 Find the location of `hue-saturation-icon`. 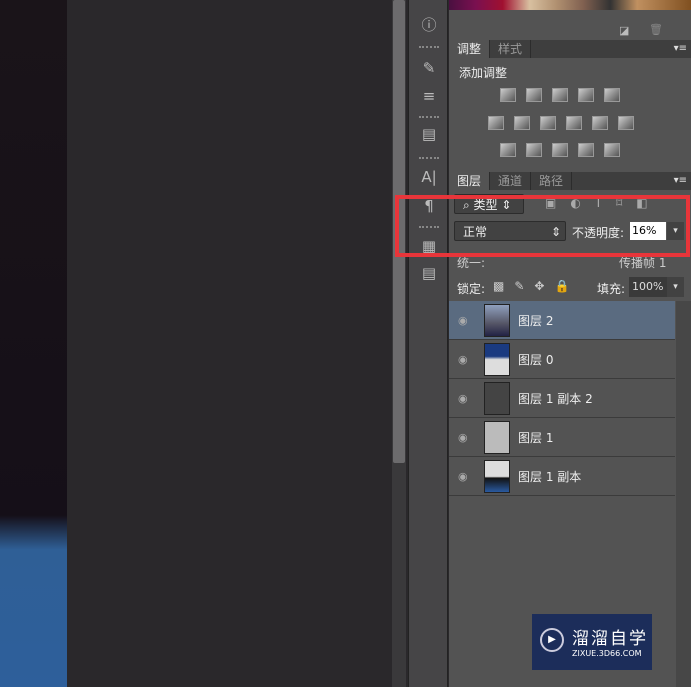

hue-saturation-icon is located at coordinates (496, 123).